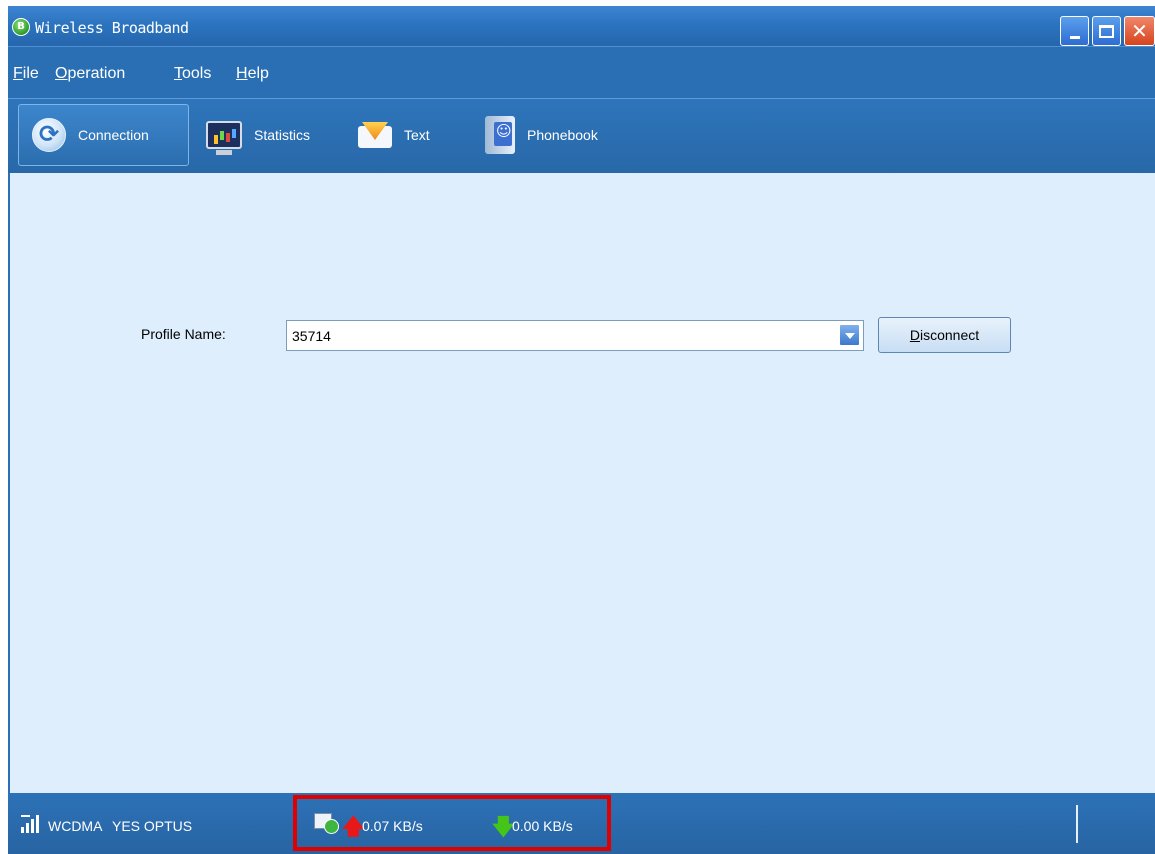 The image size is (1155, 854). I want to click on network-mode: WCDMA, so click(75, 826).